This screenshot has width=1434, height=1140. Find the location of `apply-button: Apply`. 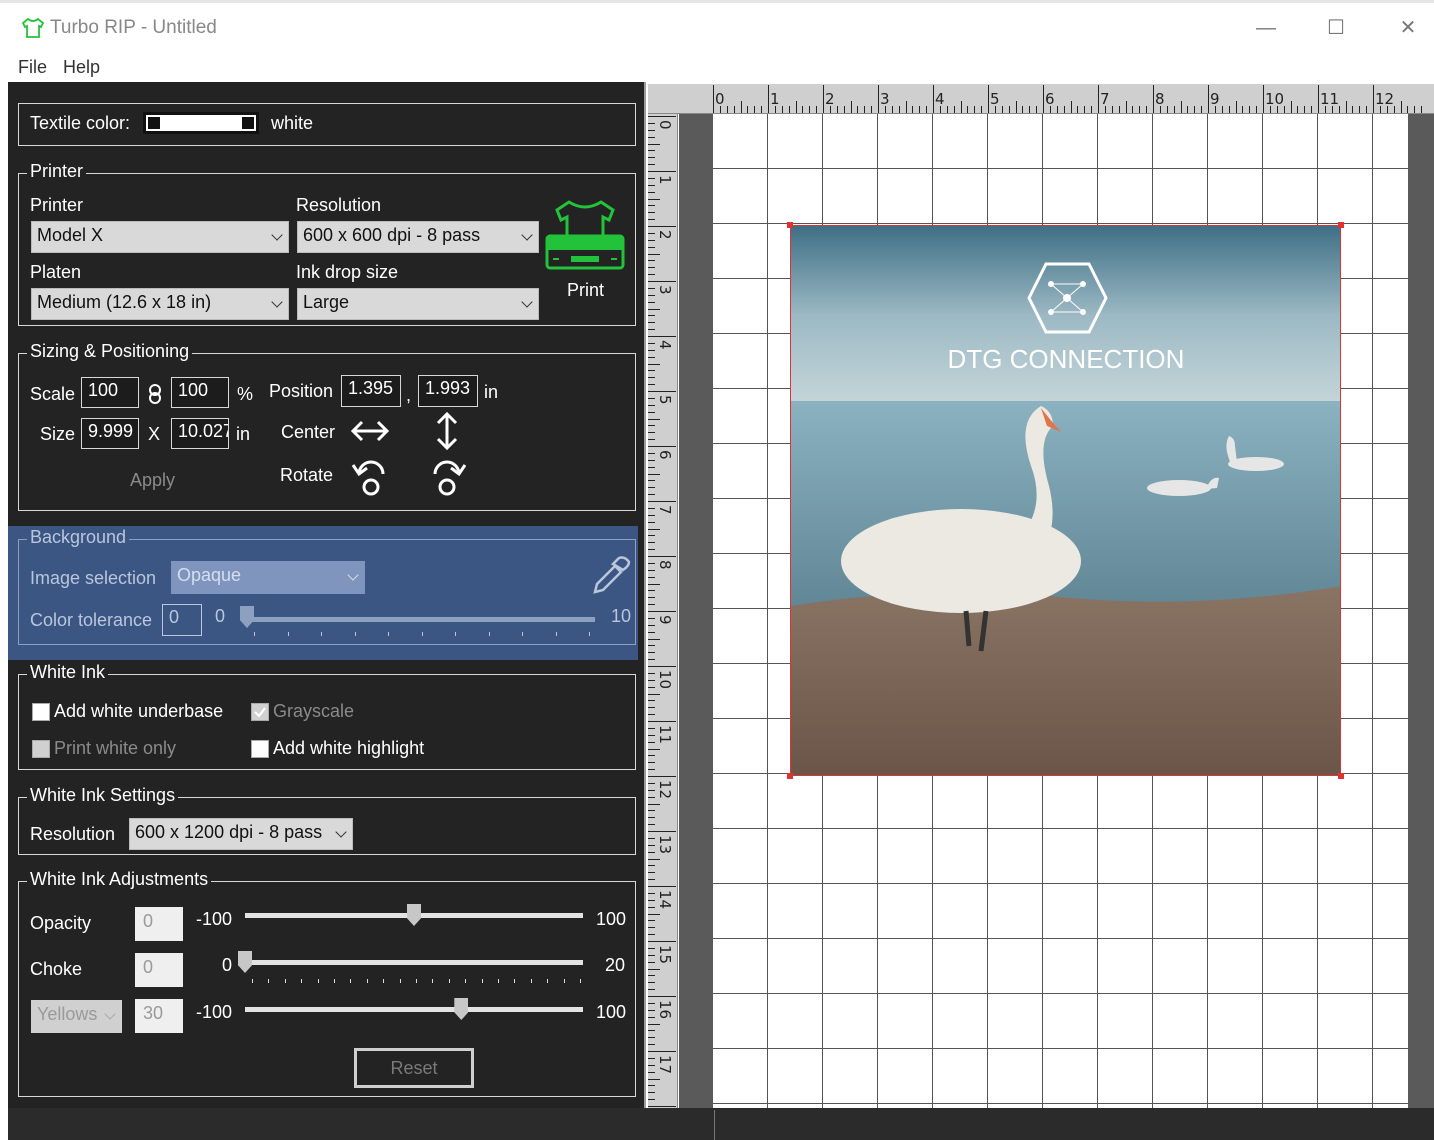

apply-button: Apply is located at coordinates (152, 480).